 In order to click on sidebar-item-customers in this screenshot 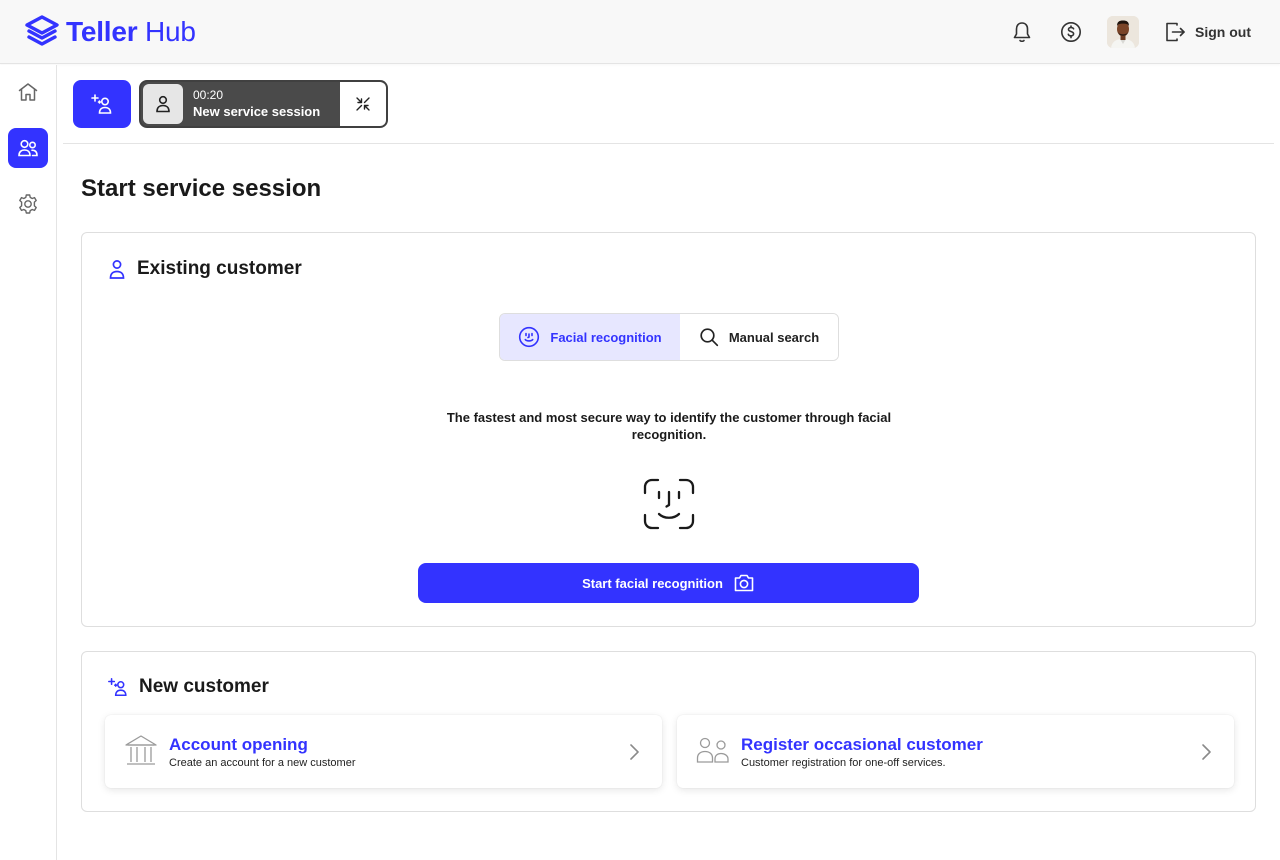, I will do `click(28, 148)`.